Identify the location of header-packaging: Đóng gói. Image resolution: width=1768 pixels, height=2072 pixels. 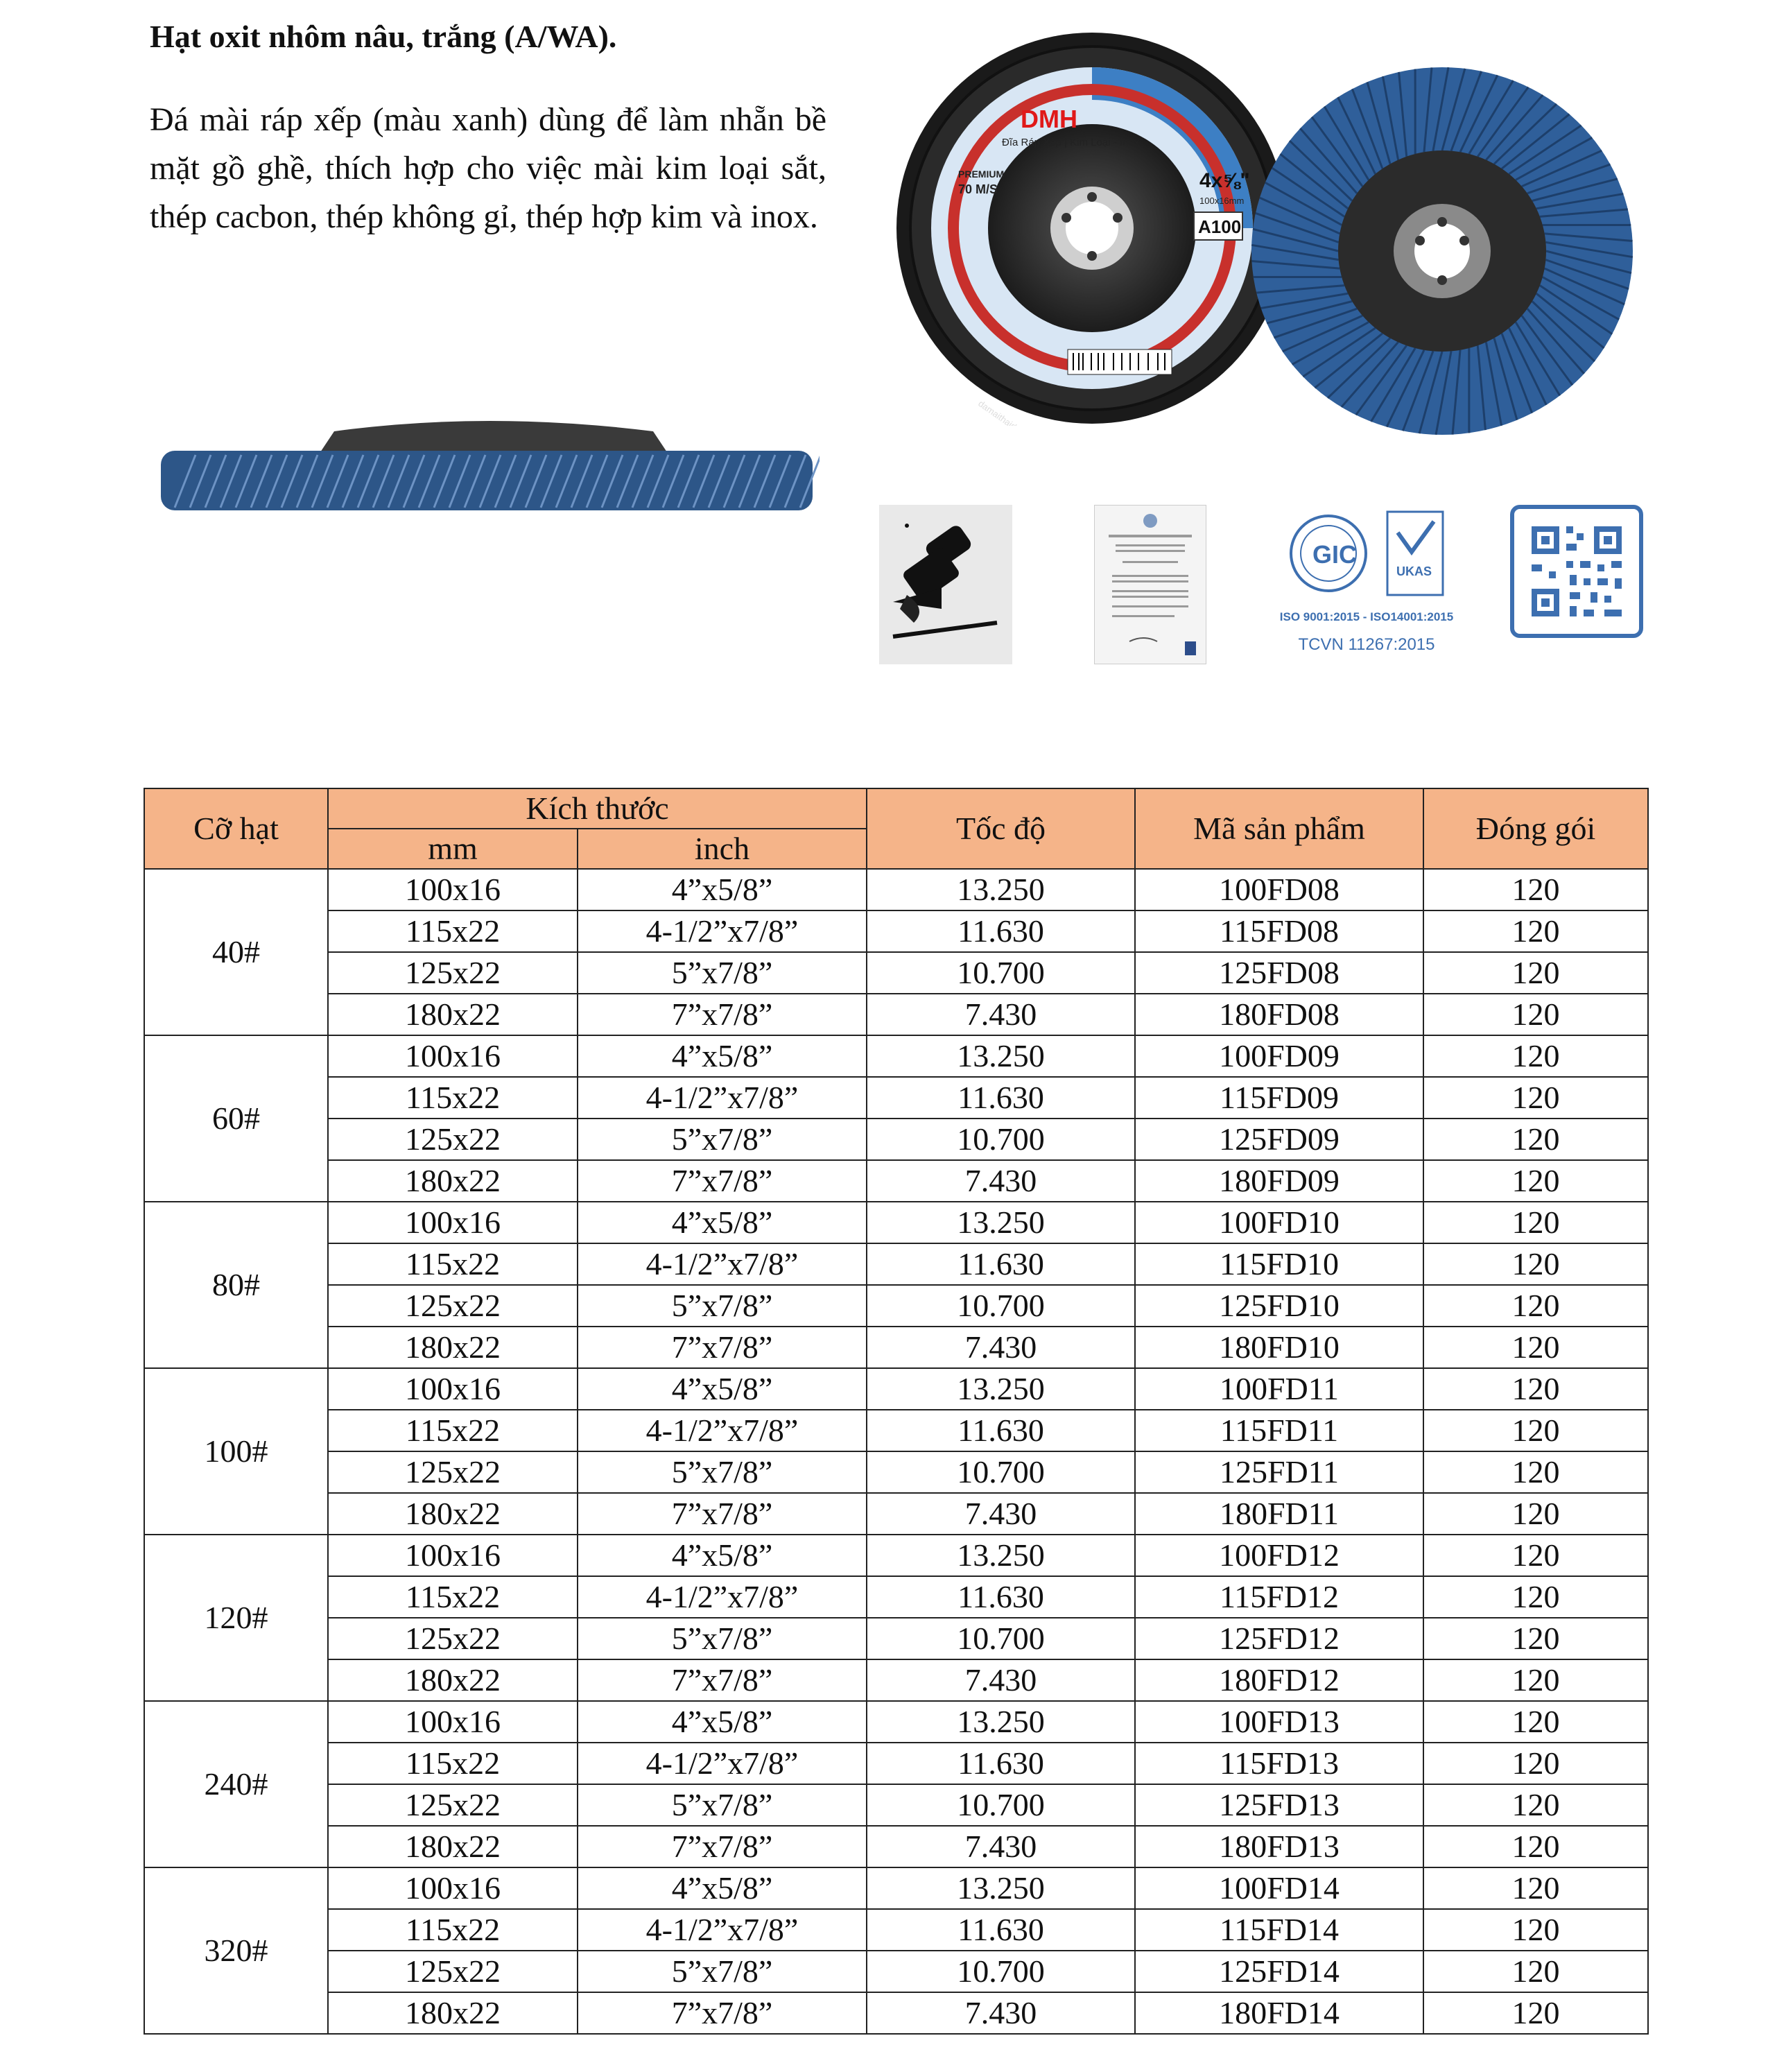
(1536, 829).